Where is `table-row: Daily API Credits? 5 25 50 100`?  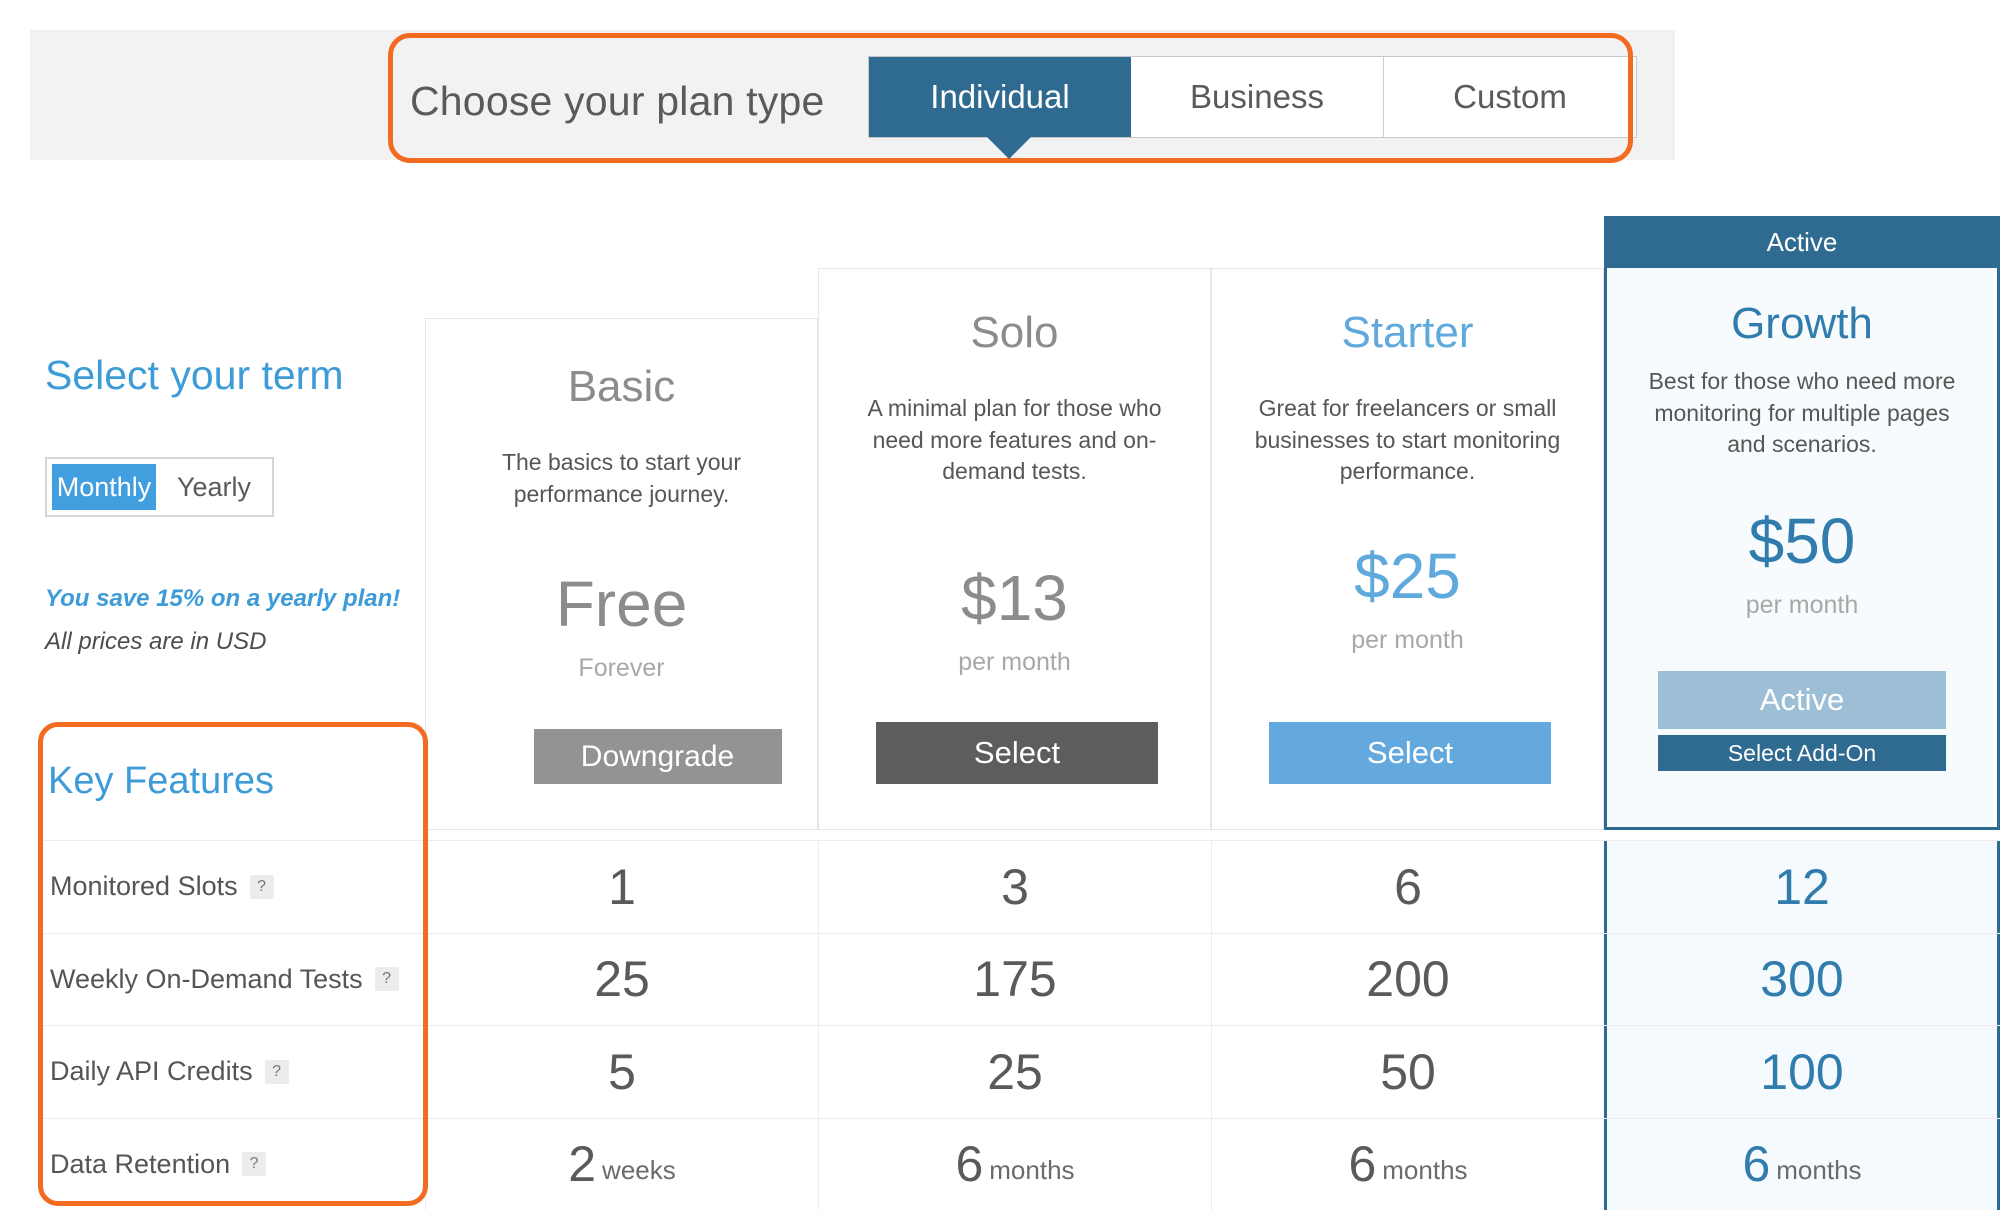
table-row: Daily API Credits? 5 25 50 100 is located at coordinates (1019, 1071).